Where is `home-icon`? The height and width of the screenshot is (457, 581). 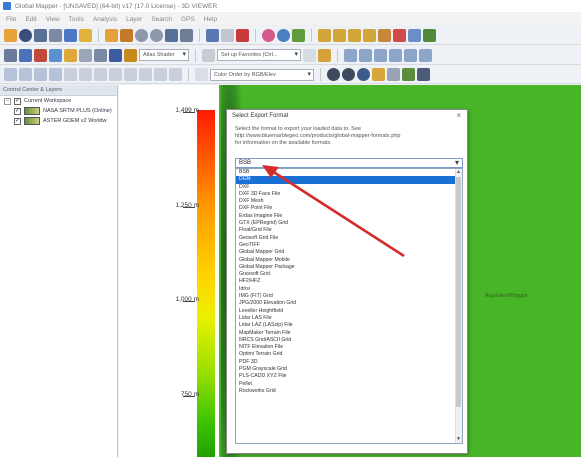 home-icon is located at coordinates (186, 35).